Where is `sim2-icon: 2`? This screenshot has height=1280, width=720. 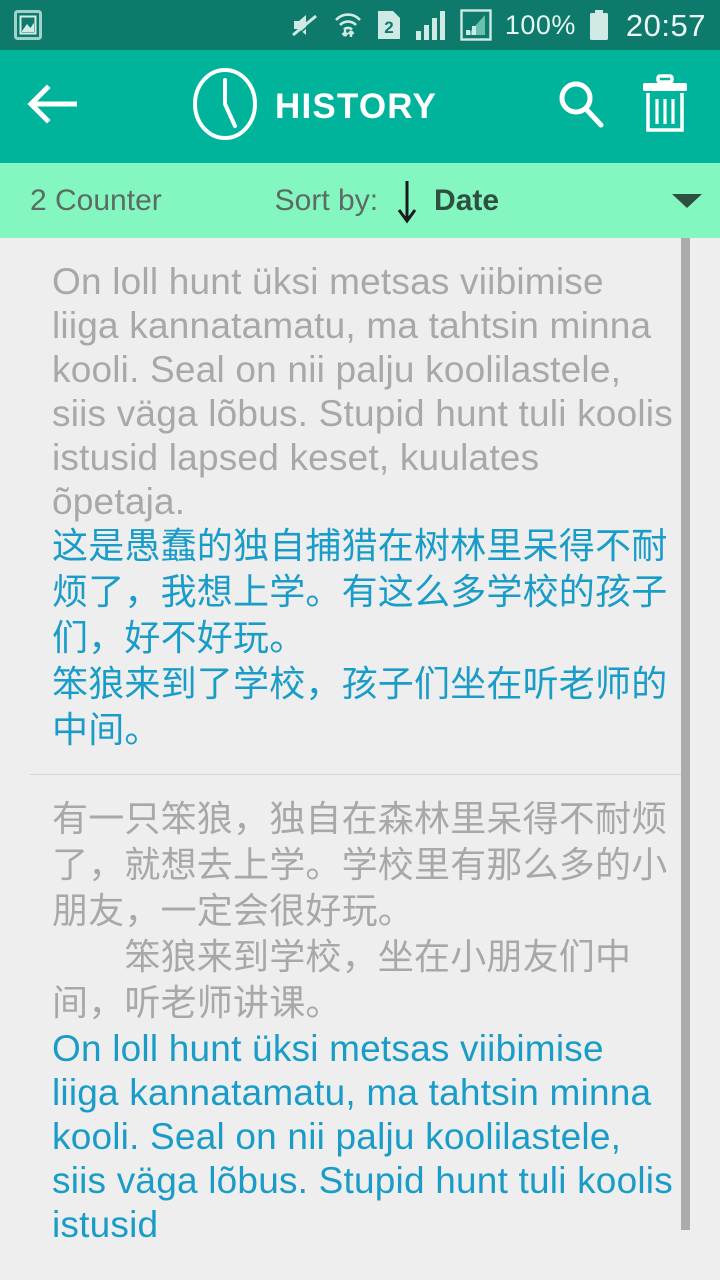 sim2-icon: 2 is located at coordinates (389, 25).